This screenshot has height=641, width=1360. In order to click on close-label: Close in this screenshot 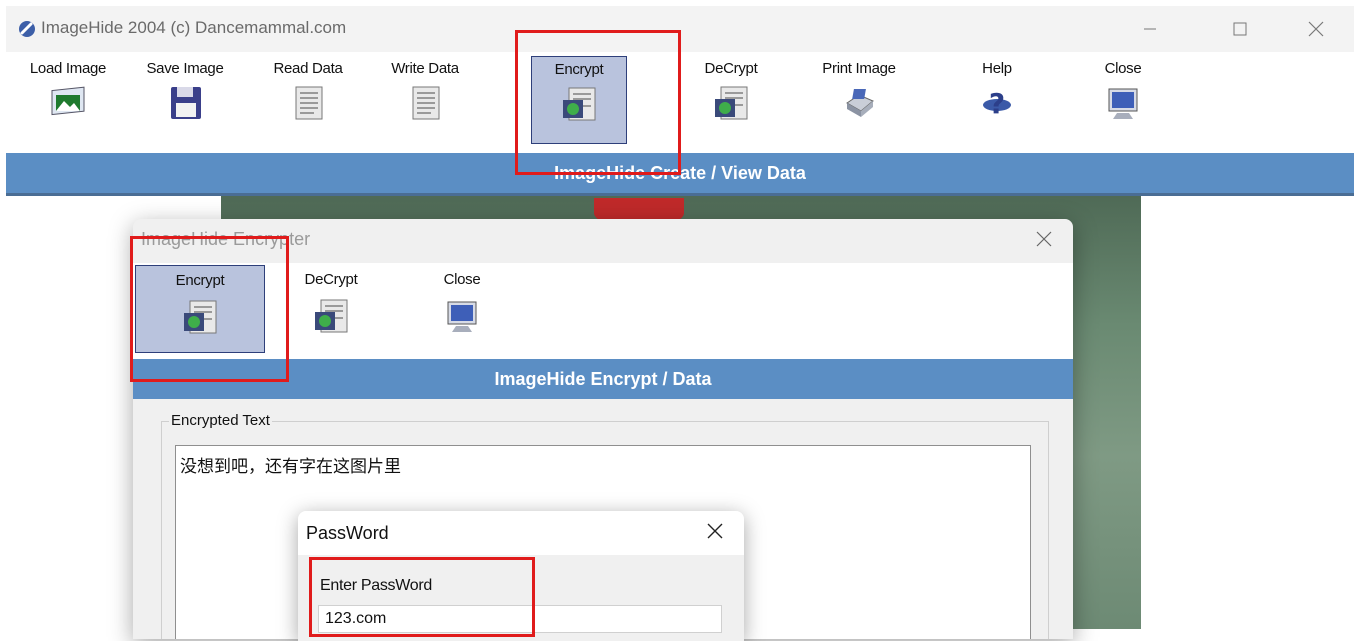, I will do `click(1123, 68)`.